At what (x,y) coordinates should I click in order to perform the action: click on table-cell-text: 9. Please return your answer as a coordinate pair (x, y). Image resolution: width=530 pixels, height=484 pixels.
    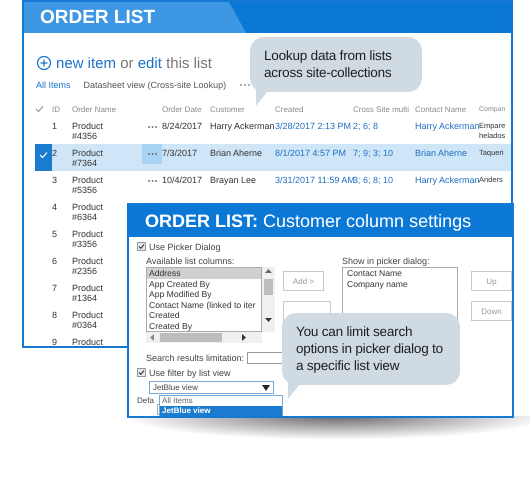
    Looking at the image, I should click on (55, 341).